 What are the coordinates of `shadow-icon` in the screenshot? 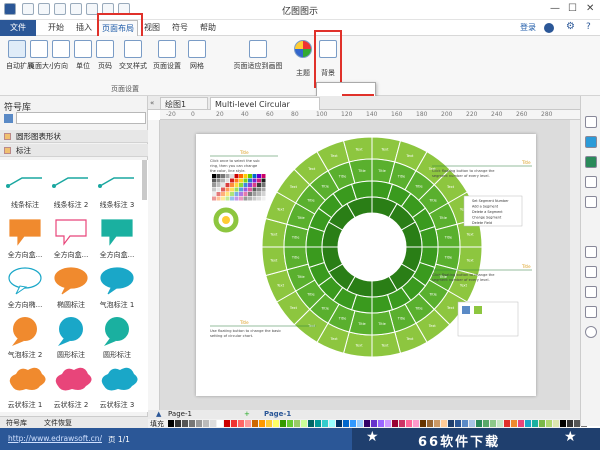 It's located at (591, 182).